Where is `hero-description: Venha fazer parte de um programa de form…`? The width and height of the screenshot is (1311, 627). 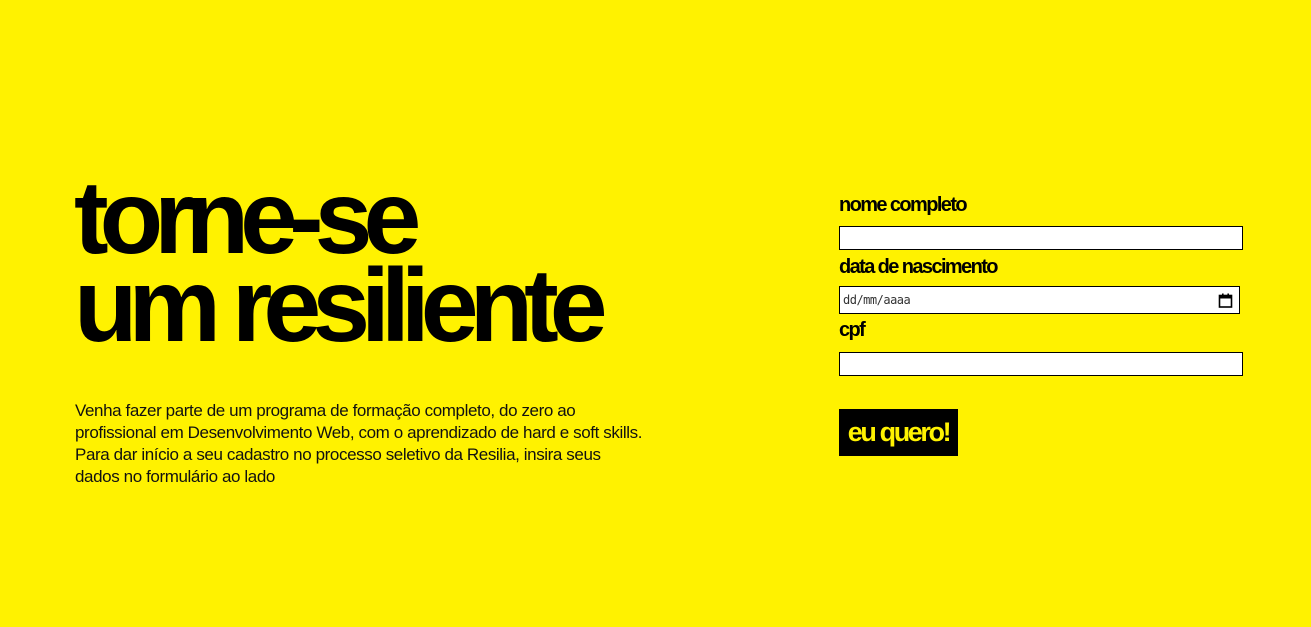
hero-description: Venha fazer parte de um programa de form… is located at coordinates (359, 443).